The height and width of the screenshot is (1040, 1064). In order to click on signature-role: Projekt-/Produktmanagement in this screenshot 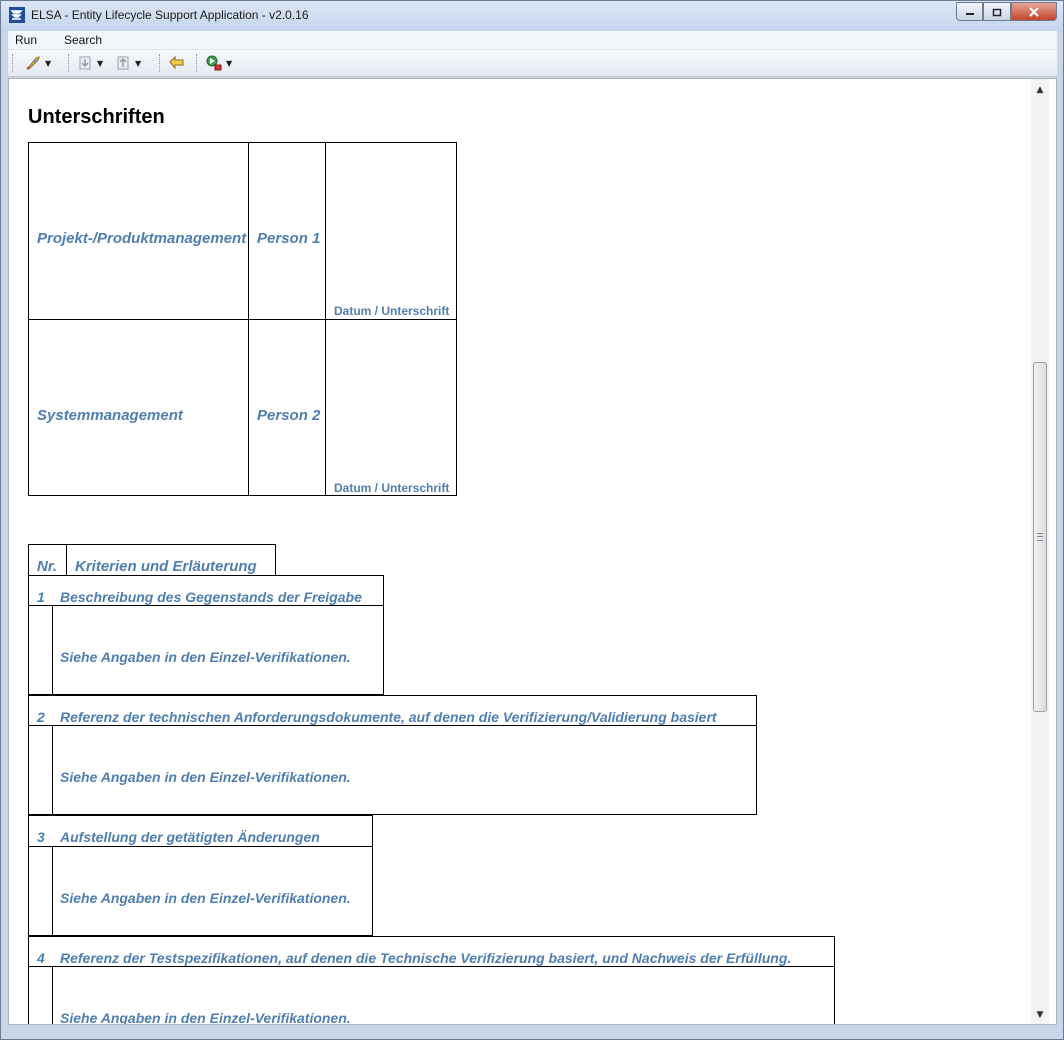, I will do `click(142, 238)`.